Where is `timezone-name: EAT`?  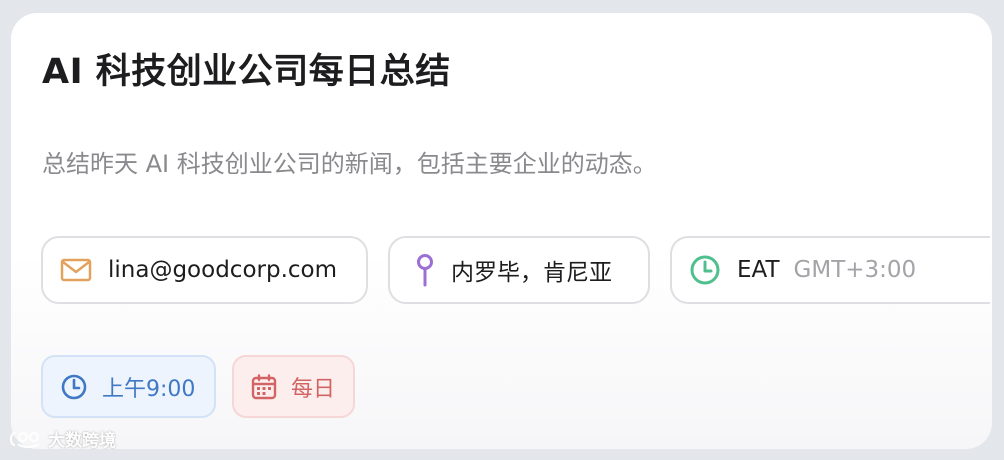
timezone-name: EAT is located at coordinates (758, 270).